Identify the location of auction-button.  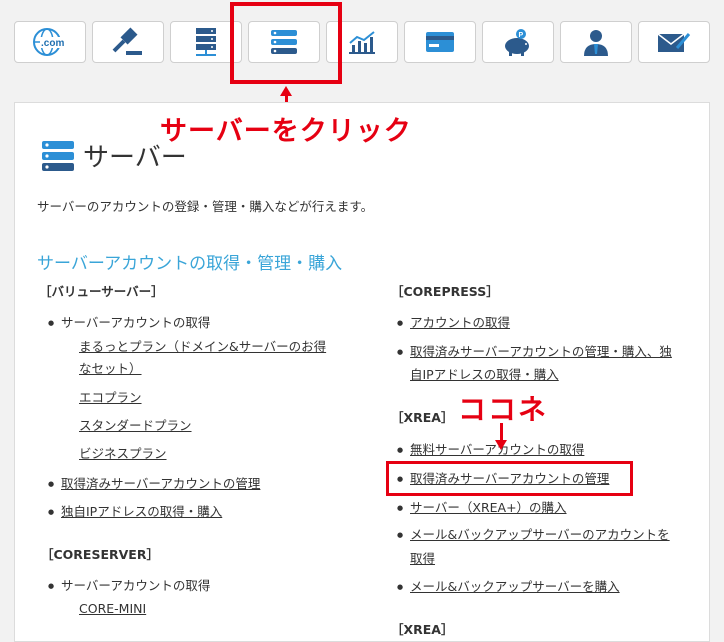
(128, 42).